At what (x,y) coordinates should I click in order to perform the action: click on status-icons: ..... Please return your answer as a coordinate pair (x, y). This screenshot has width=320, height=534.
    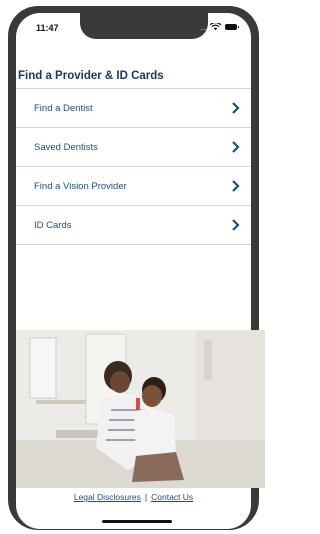
    Looking at the image, I should click on (219, 27).